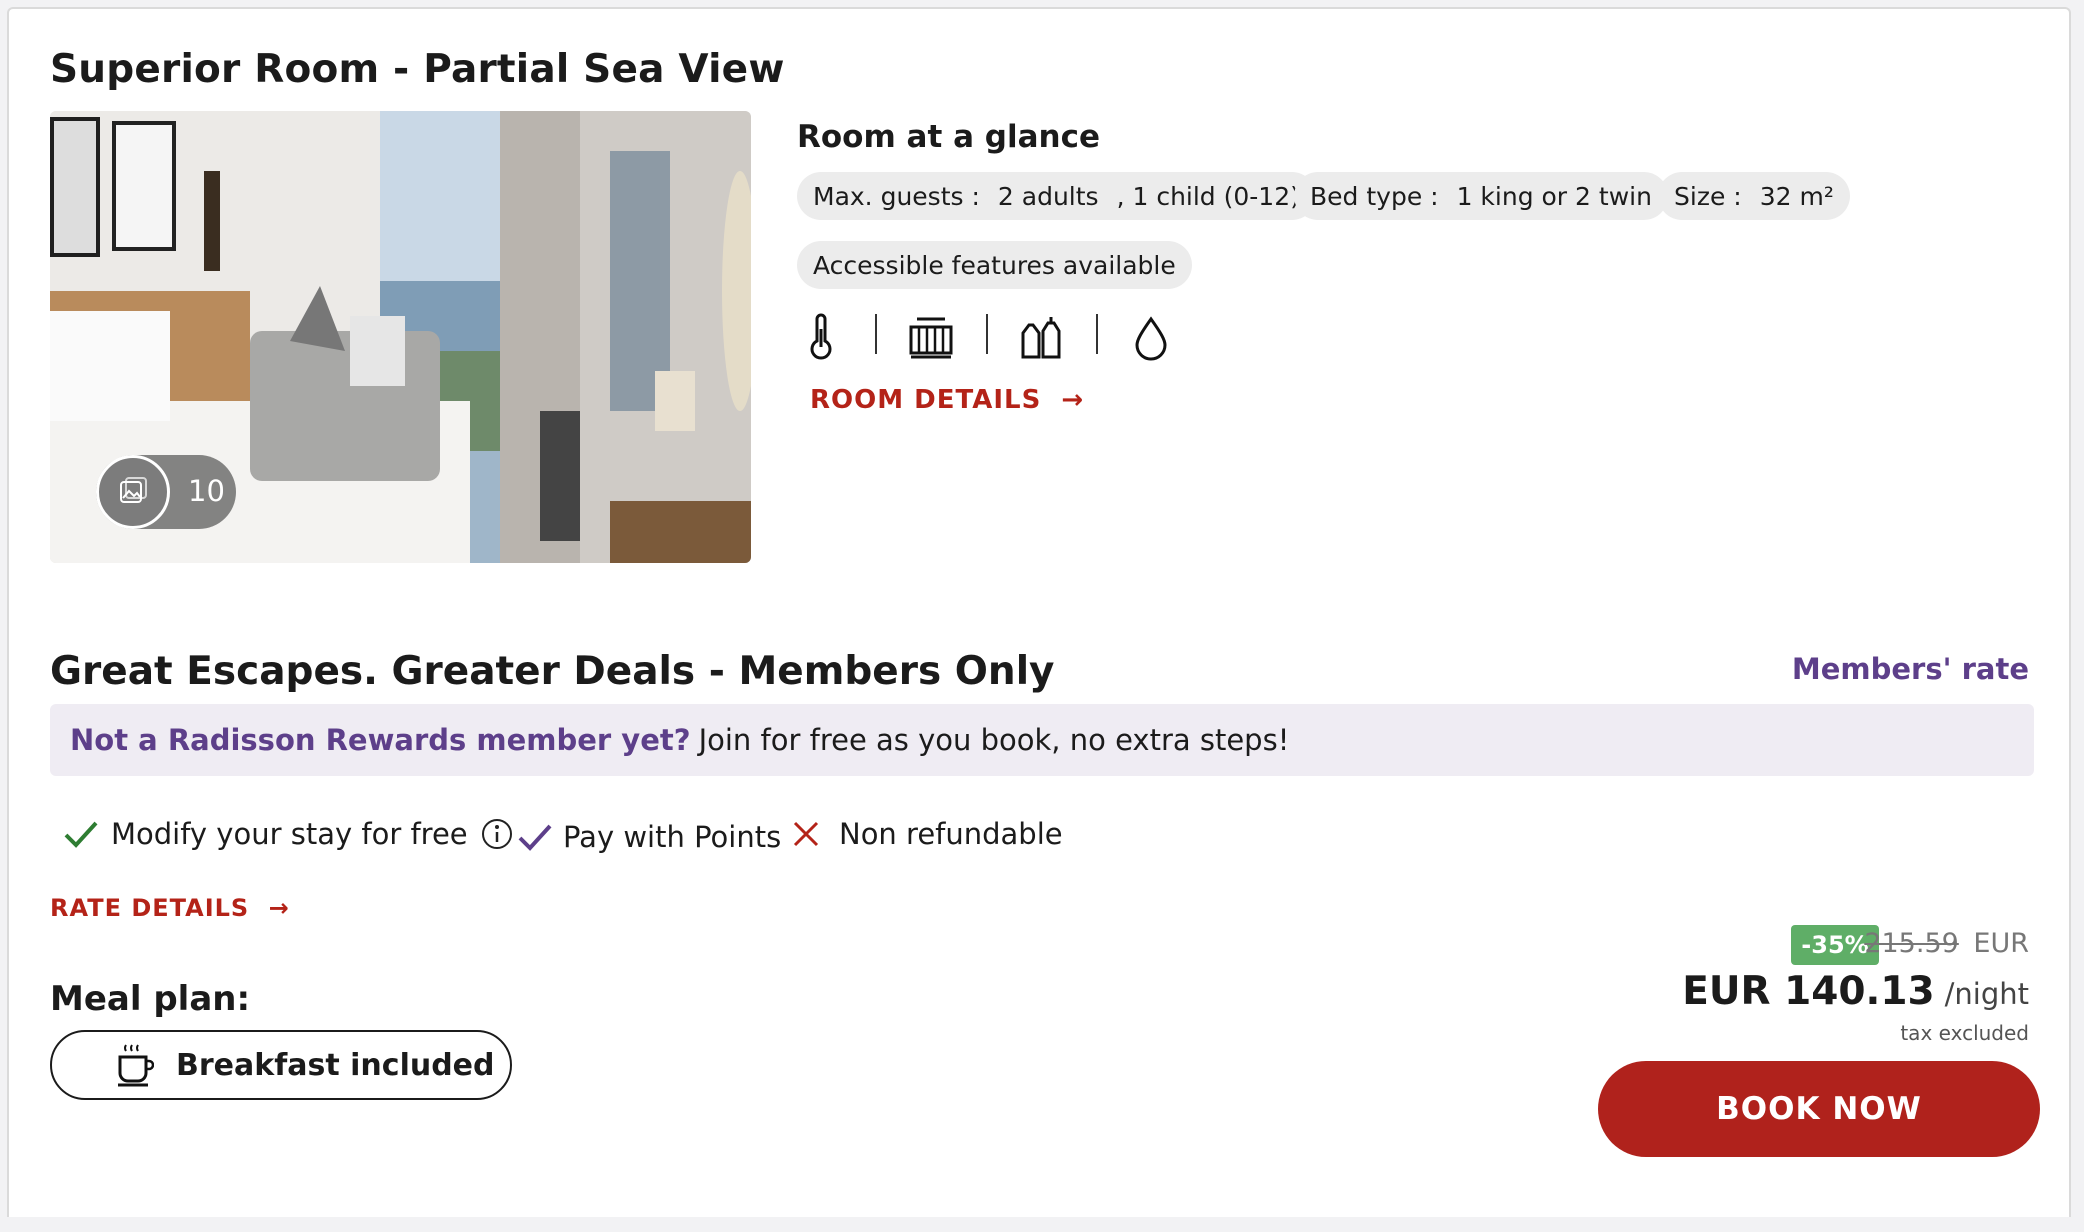  I want to click on original-price: 215.59 EUR, so click(1946, 943).